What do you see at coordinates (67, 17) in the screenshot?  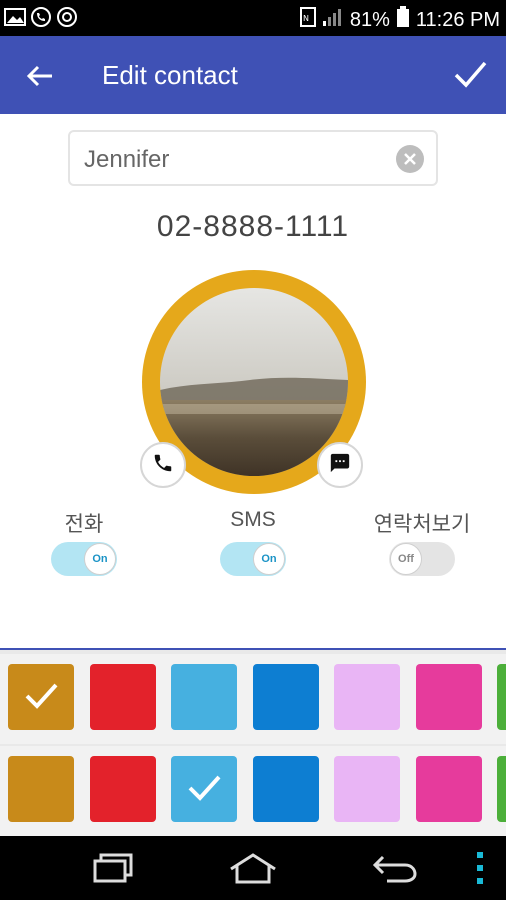 I see `sync-icon` at bounding box center [67, 17].